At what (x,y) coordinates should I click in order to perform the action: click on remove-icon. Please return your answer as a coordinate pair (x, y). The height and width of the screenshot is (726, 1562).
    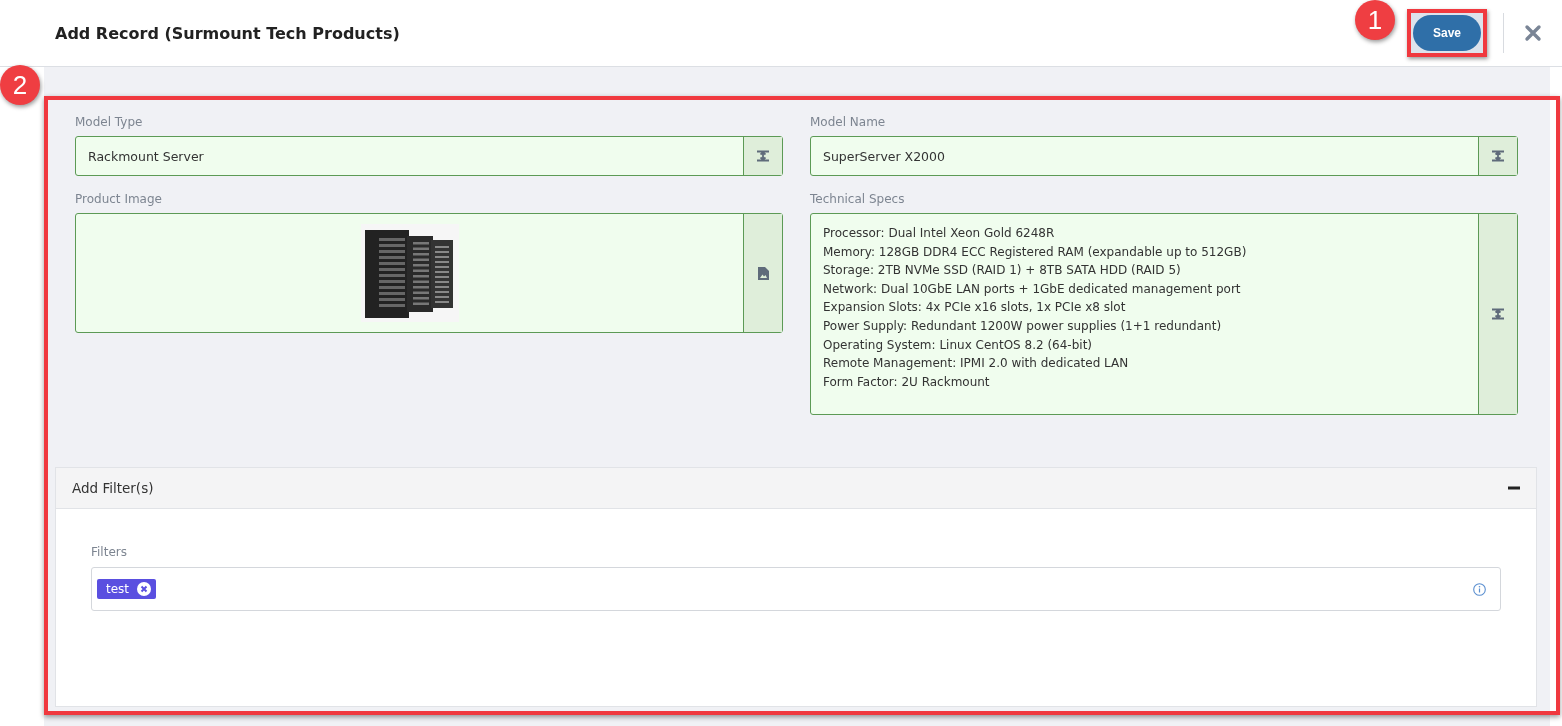
    Looking at the image, I should click on (144, 589).